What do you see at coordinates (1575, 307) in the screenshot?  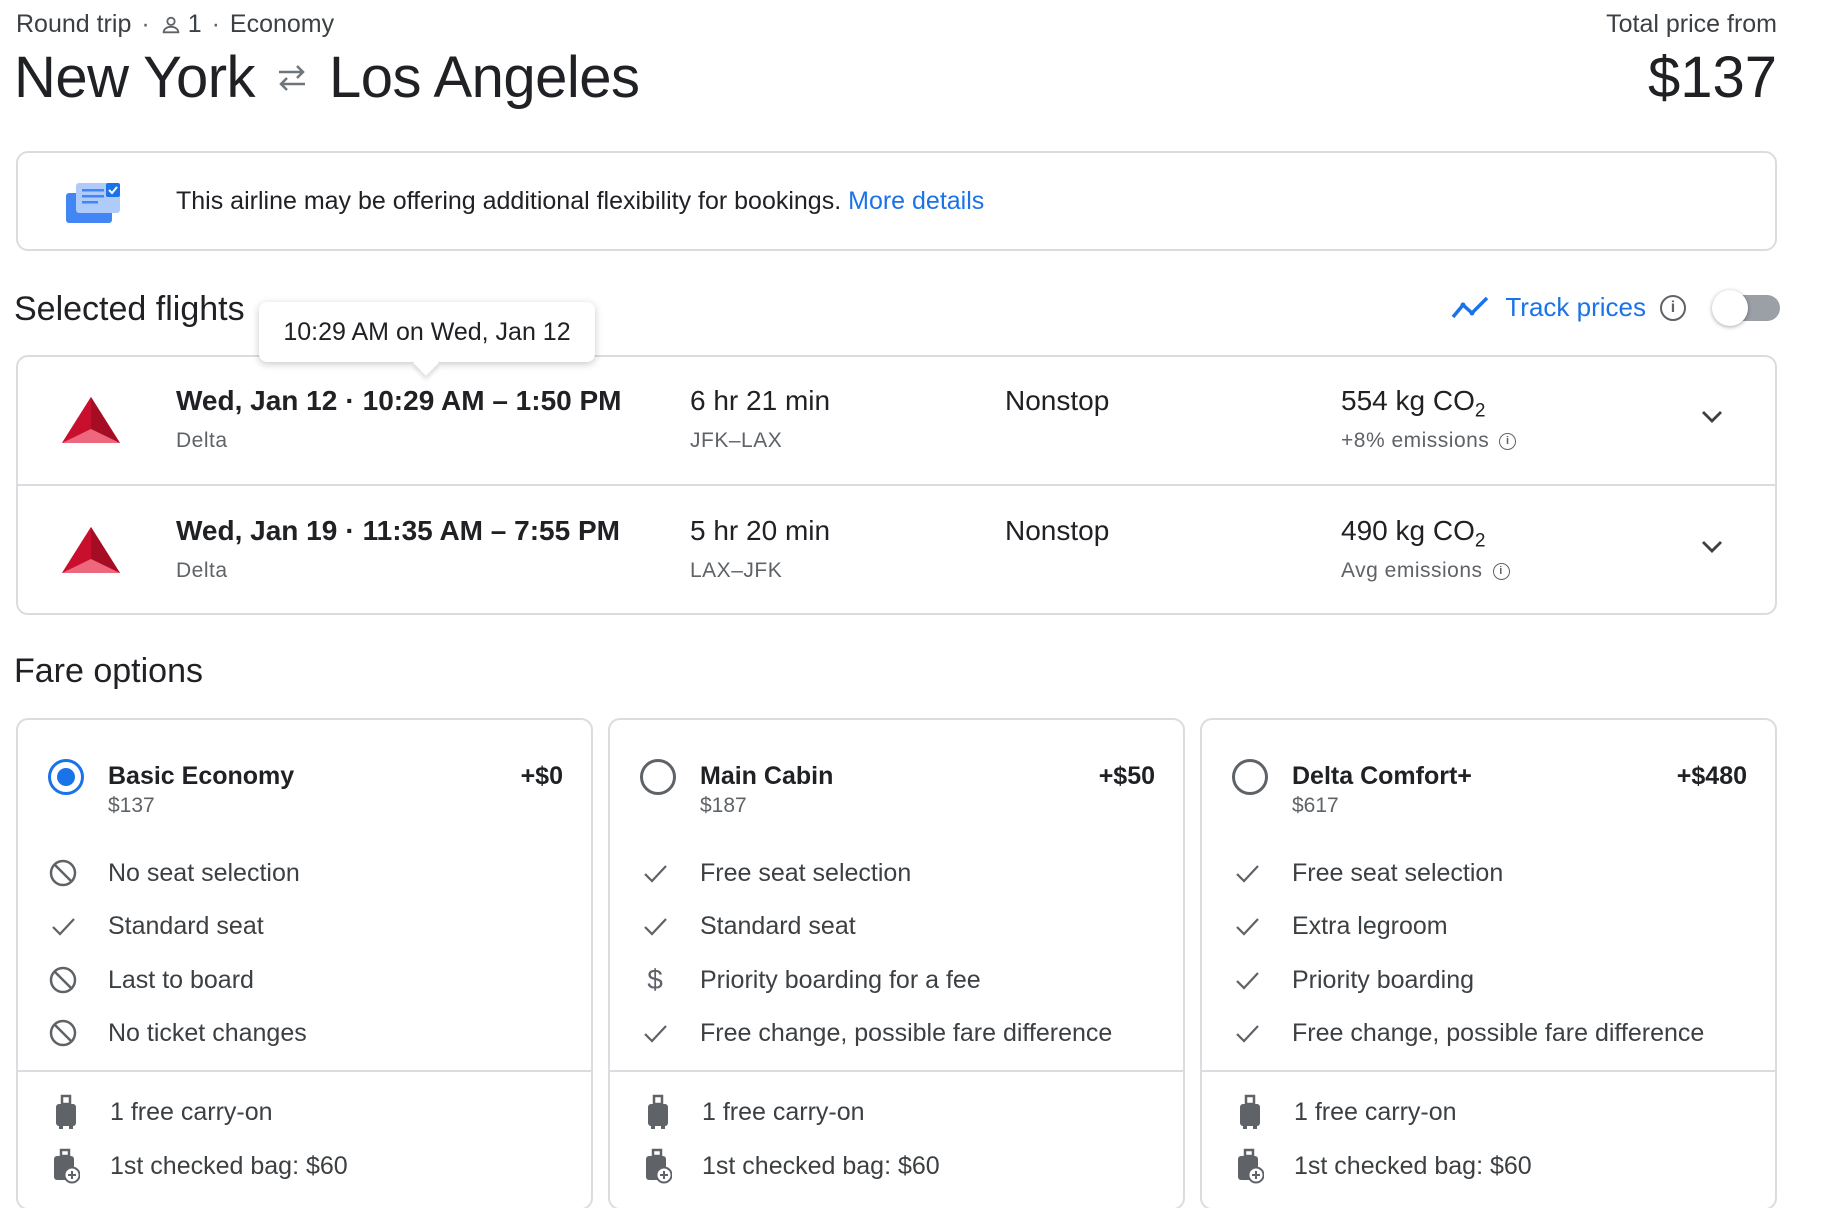 I see `track-prices-label: Track prices` at bounding box center [1575, 307].